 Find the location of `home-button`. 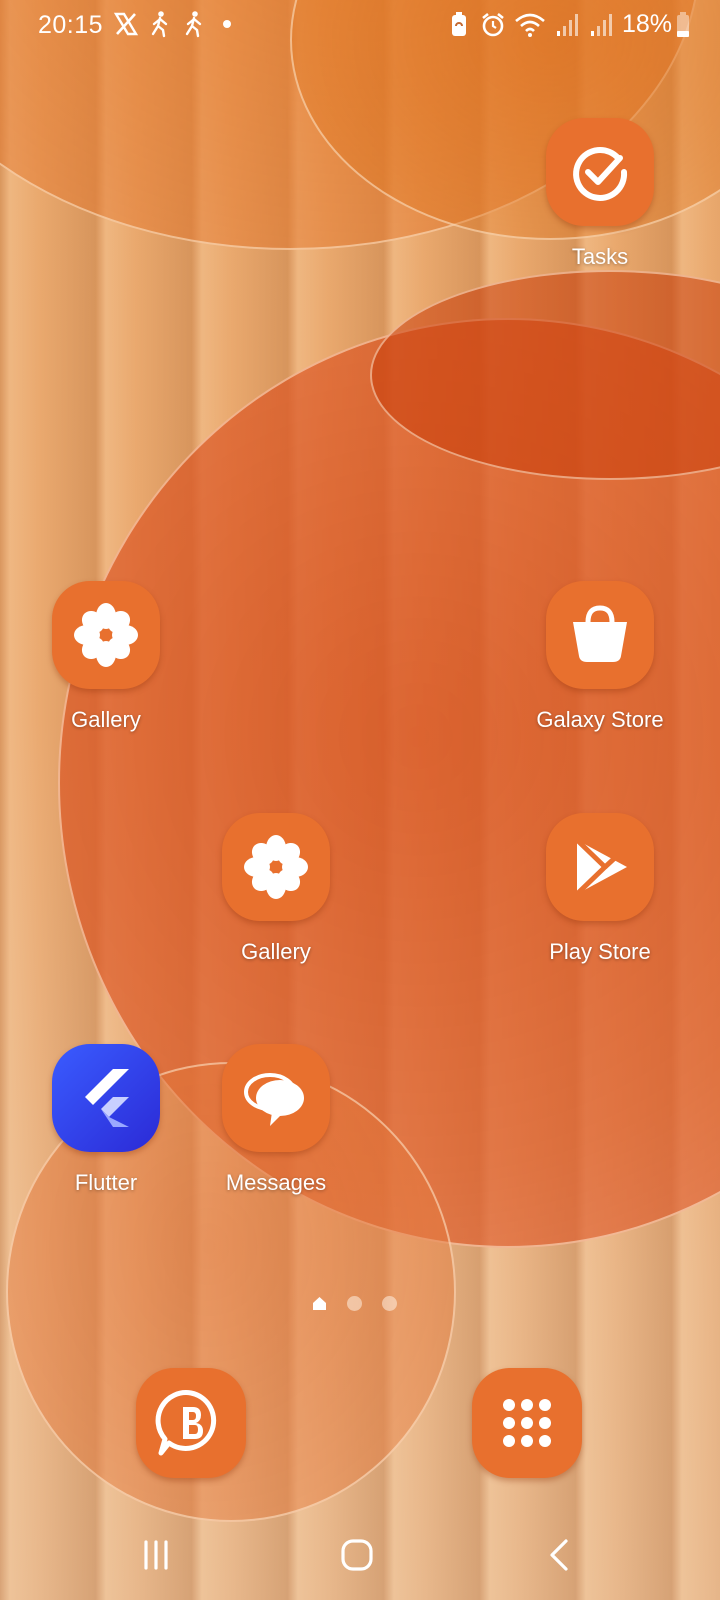

home-button is located at coordinates (357, 1555).